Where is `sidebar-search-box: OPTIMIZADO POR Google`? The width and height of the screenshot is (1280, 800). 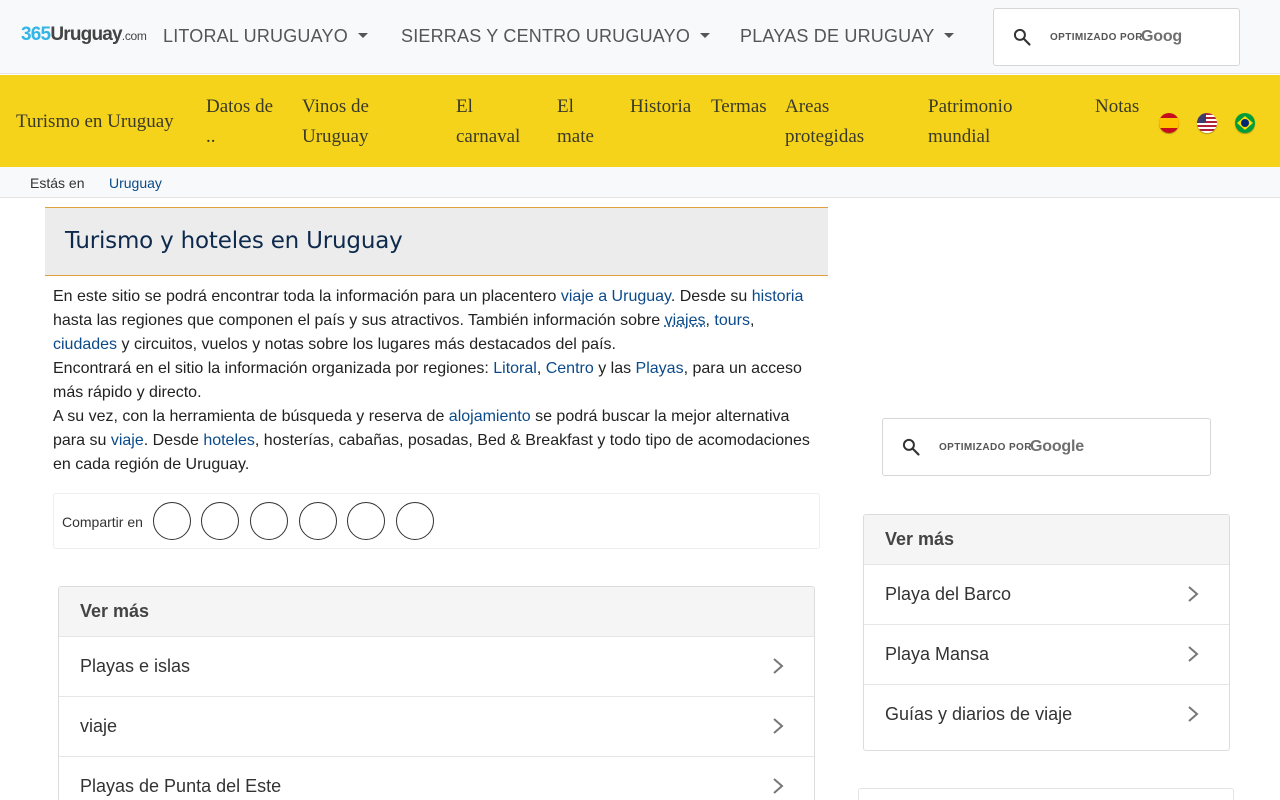 sidebar-search-box: OPTIMIZADO POR Google is located at coordinates (1046, 447).